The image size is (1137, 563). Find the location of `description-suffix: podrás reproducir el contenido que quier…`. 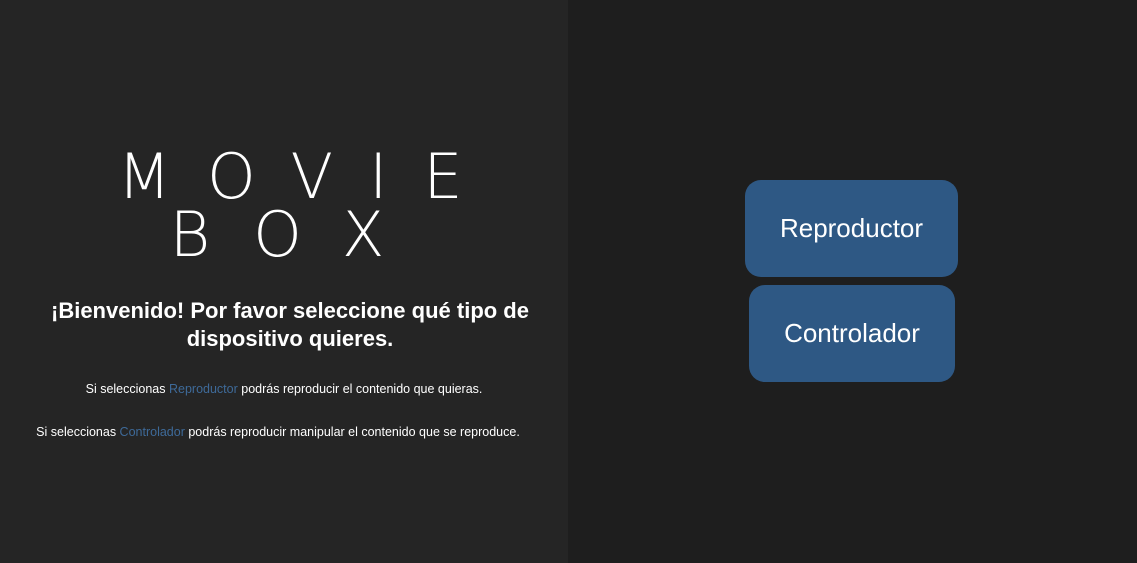

description-suffix: podrás reproducir el contenido que quier… is located at coordinates (360, 389).